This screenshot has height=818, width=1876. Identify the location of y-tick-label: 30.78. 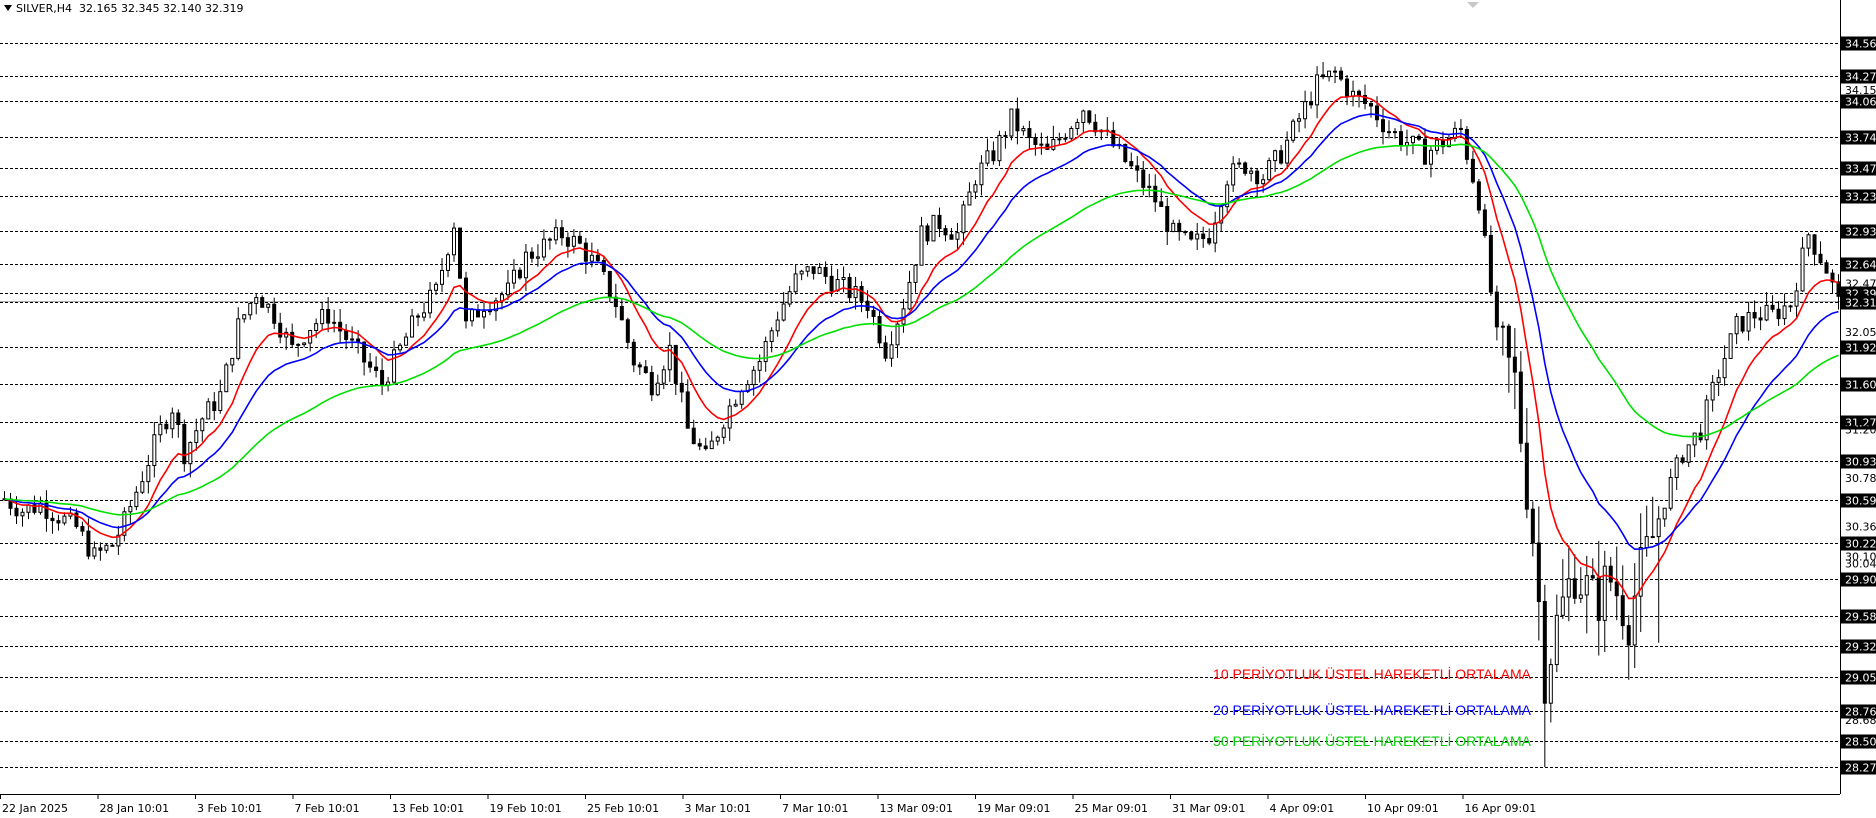
(1860, 478).